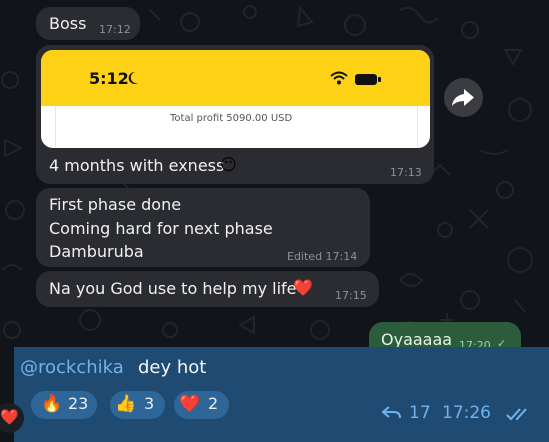 This screenshot has height=442, width=549. I want to click on thumbs-up-emoji: 👍, so click(126, 404).